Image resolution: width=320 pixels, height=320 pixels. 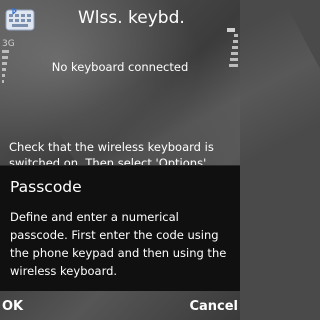 I want to click on wireless-keyboard-icon, so click(x=20, y=20).